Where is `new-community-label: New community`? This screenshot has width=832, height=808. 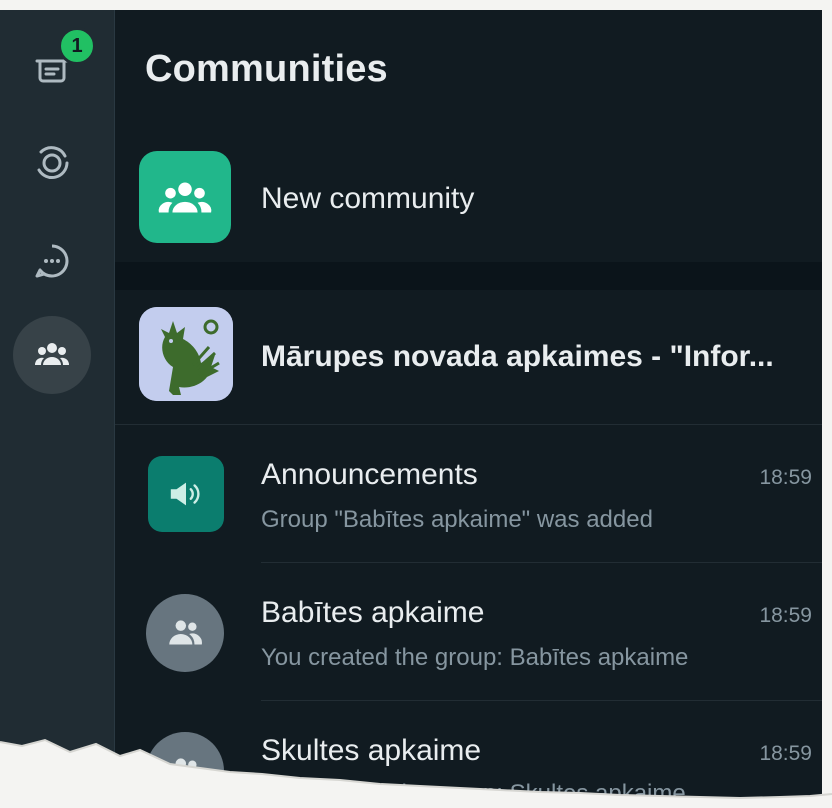 new-community-label: New community is located at coordinates (368, 198).